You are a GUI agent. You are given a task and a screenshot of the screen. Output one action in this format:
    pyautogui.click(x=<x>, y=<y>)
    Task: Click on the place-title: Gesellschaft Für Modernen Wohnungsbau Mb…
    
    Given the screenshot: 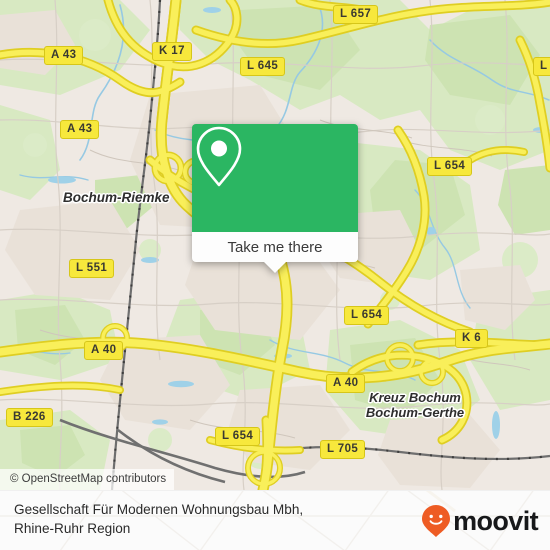 What is the action you would take?
    pyautogui.click(x=194, y=519)
    